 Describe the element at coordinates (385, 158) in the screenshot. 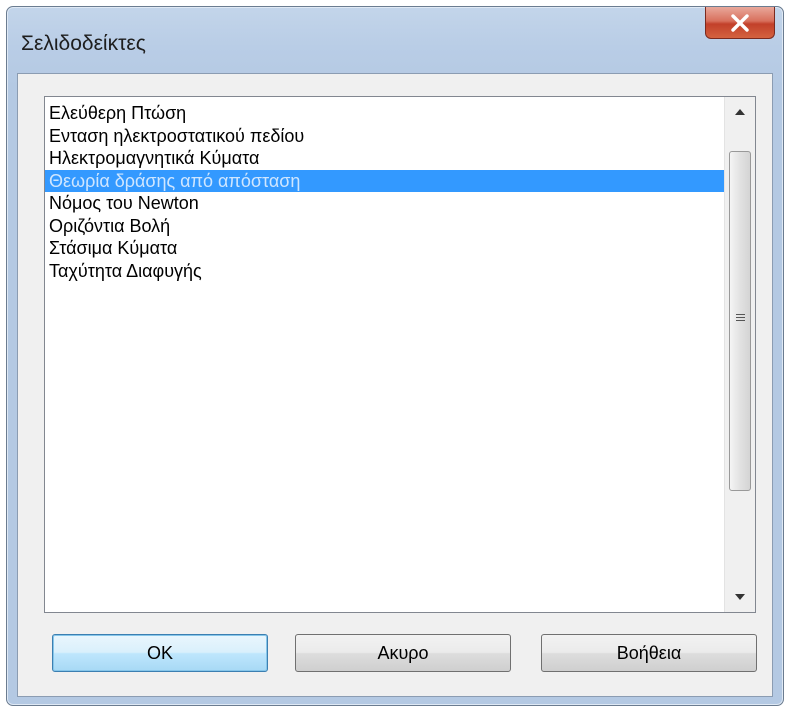

I see `list-item: Ηλεκτρομαγνητικά Κύματα` at that location.